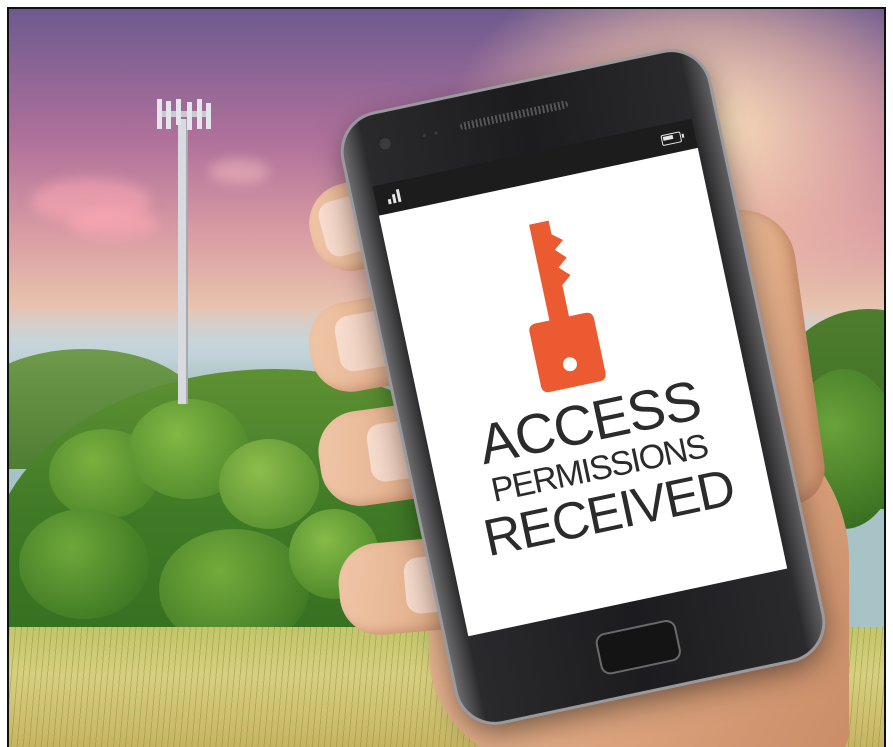  What do you see at coordinates (184, 251) in the screenshot?
I see `cell-tower` at bounding box center [184, 251].